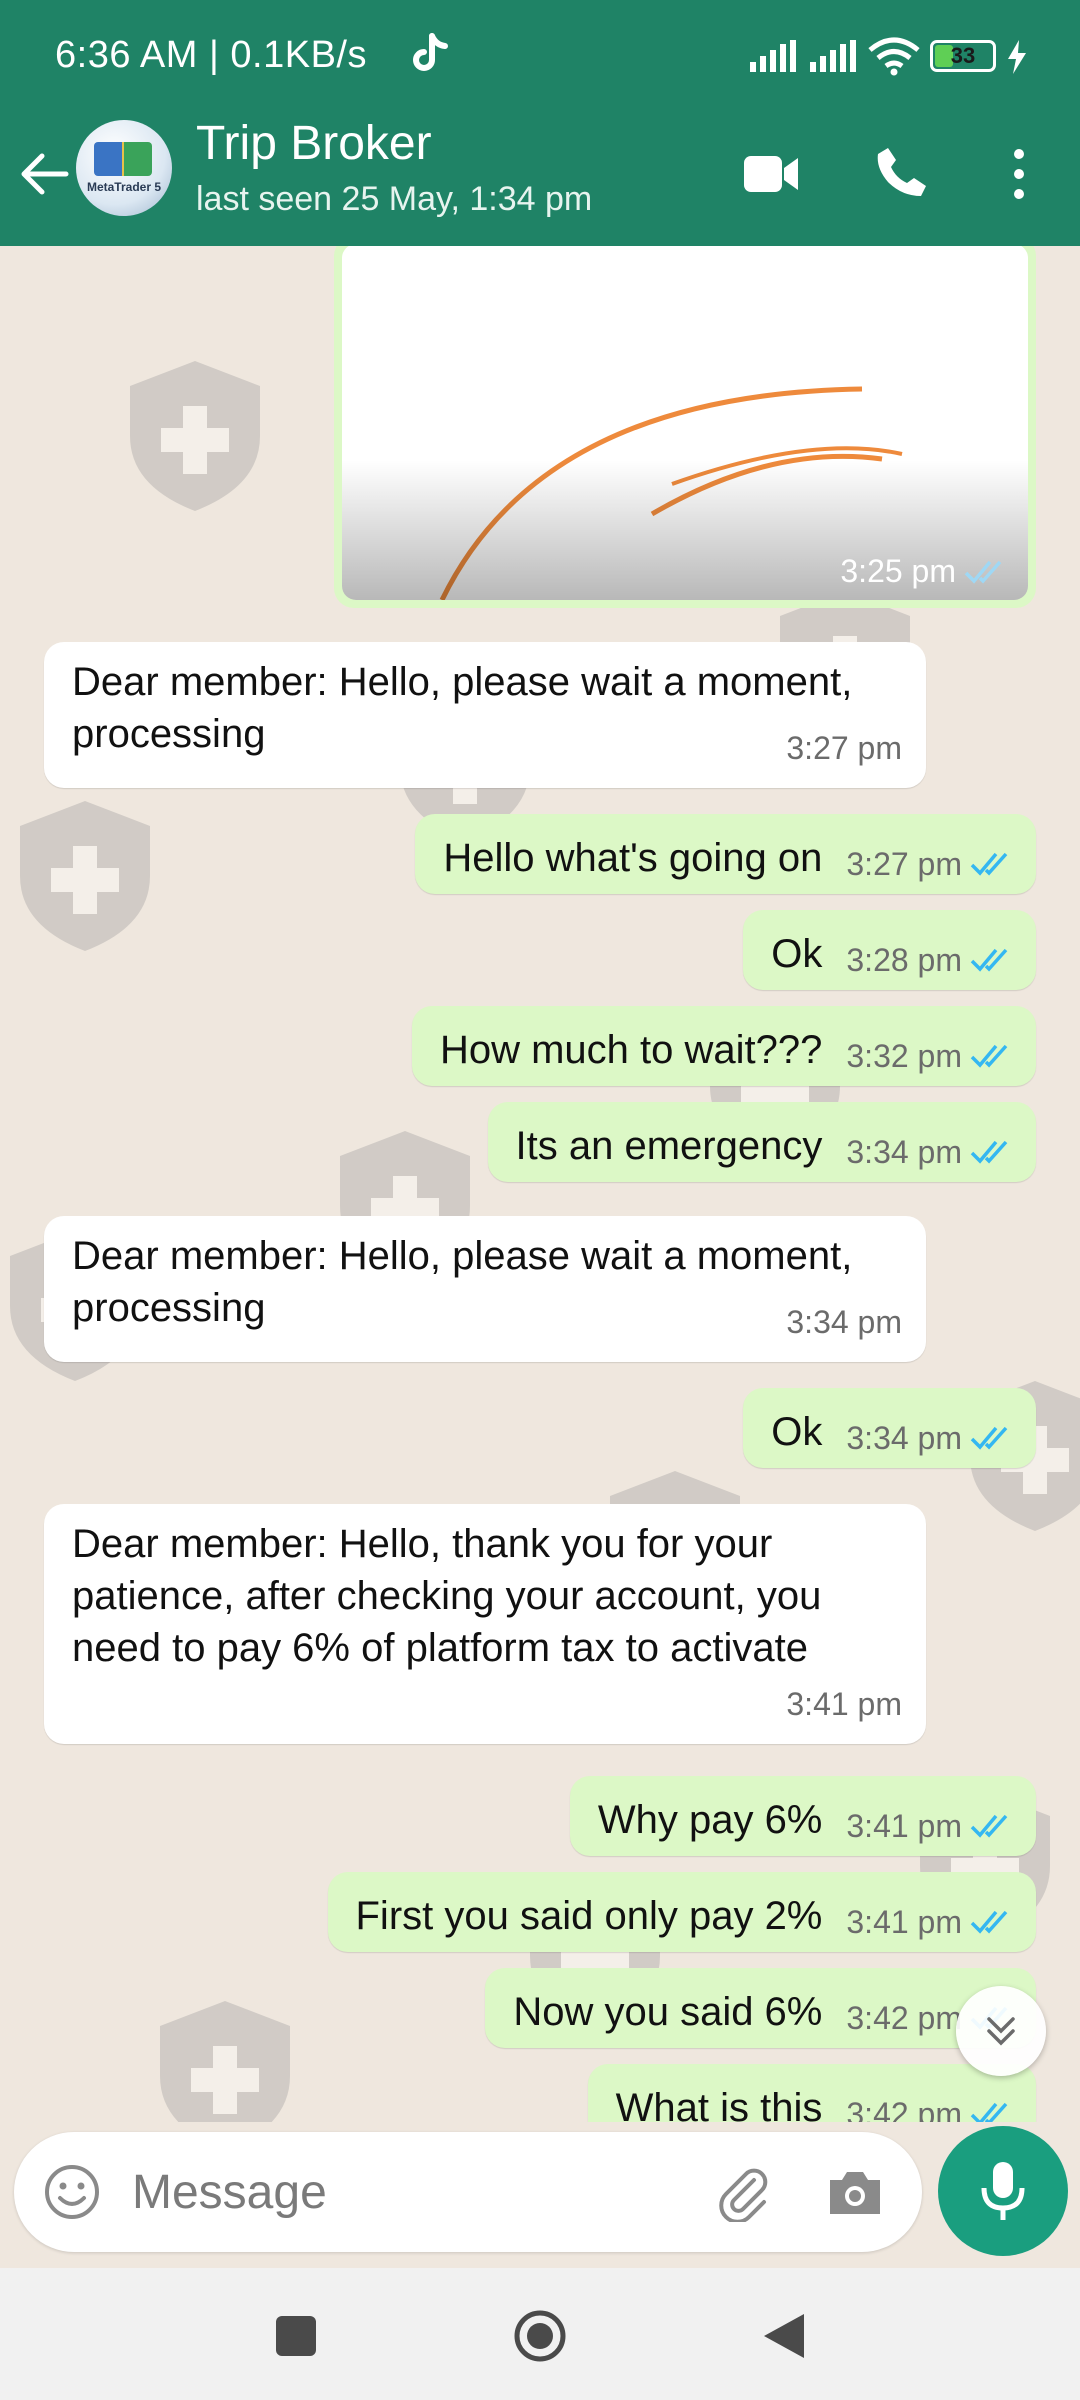 This screenshot has width=1080, height=2400. What do you see at coordinates (1019, 174) in the screenshot?
I see `more-vert-icon` at bounding box center [1019, 174].